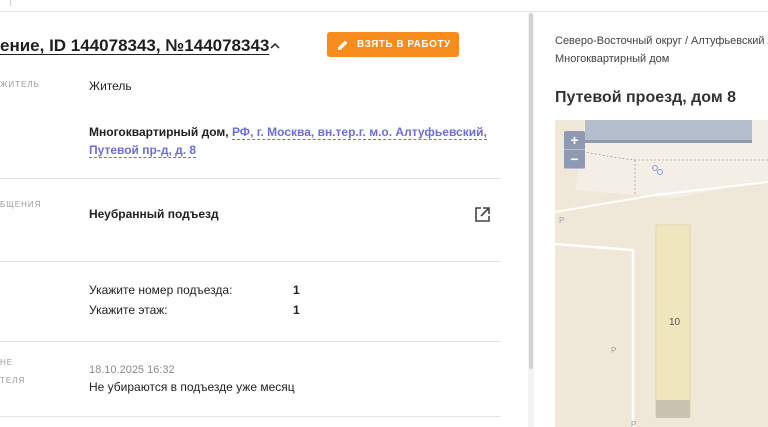  Describe the element at coordinates (159, 132) in the screenshot. I see `object-type: Многоквартирный дом,` at that location.